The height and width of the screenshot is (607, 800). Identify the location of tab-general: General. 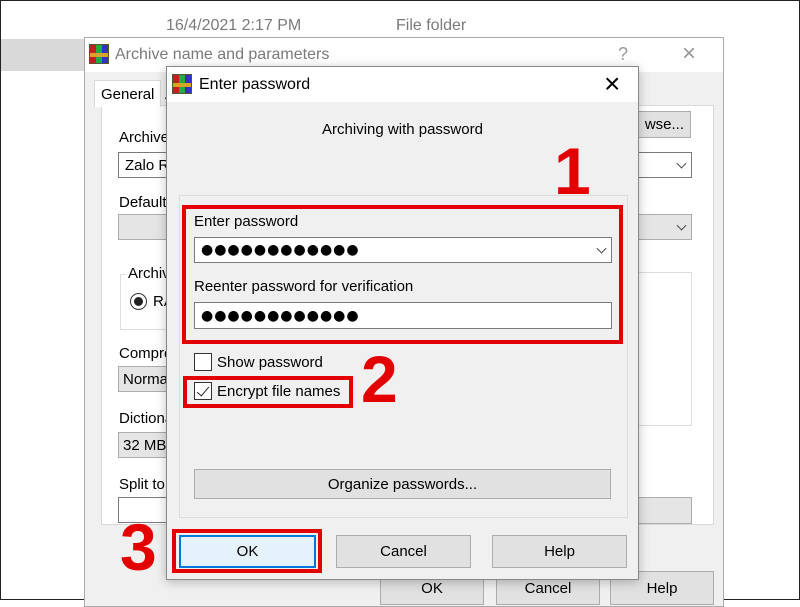
(127, 93).